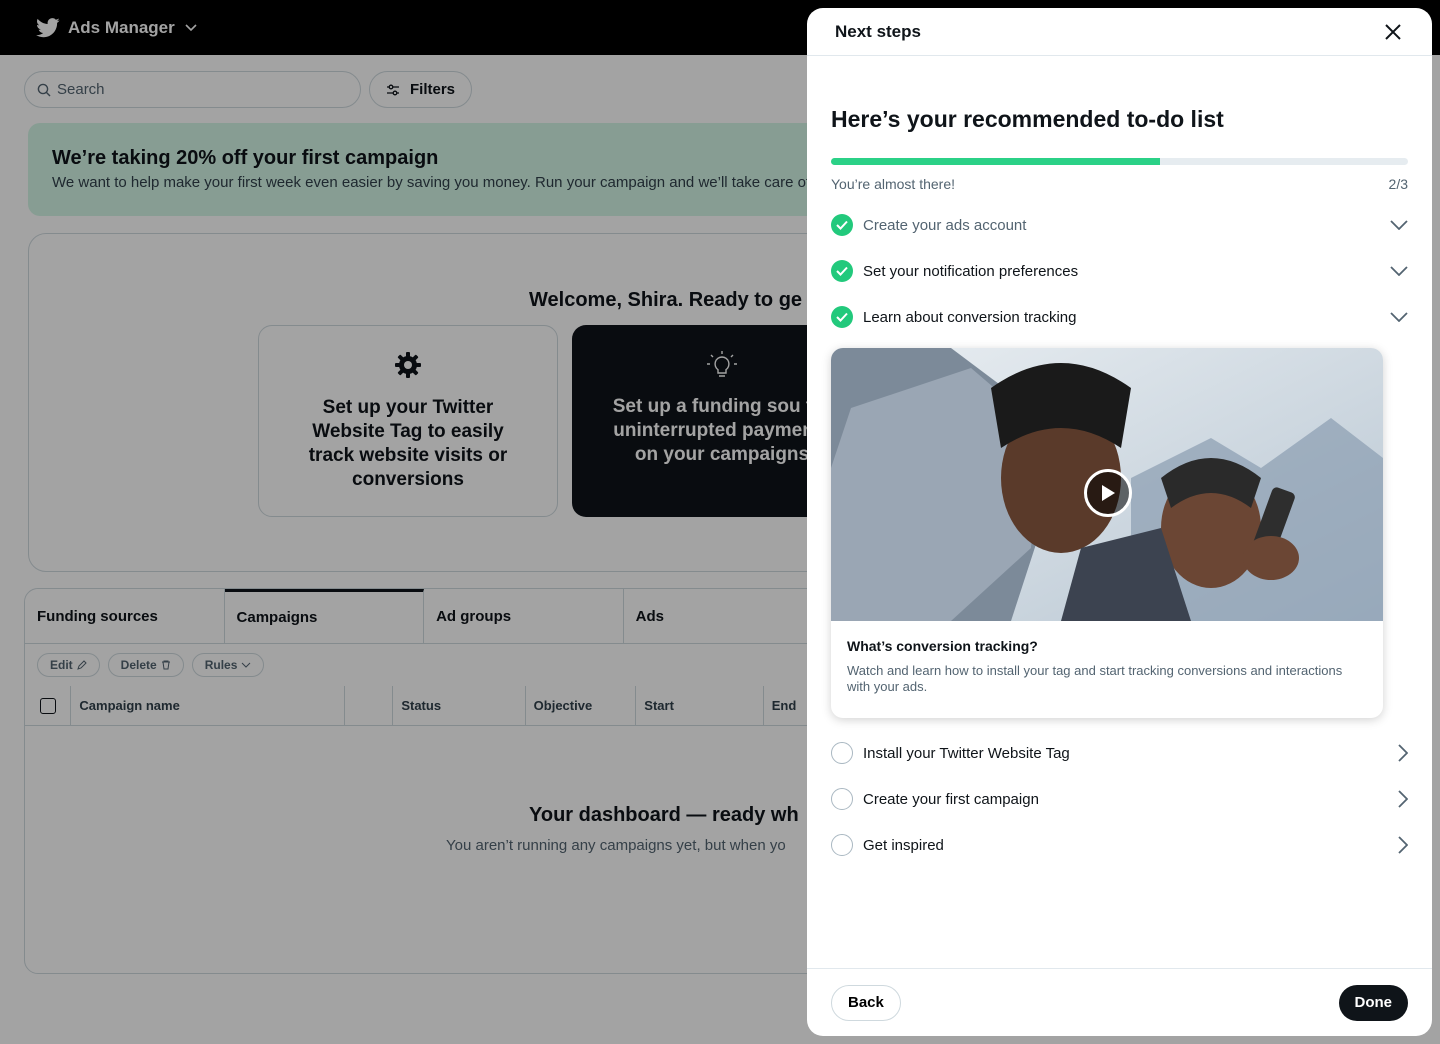 Image resolution: width=1440 pixels, height=1044 pixels. I want to click on progress-text: You’re almost there!, so click(893, 184).